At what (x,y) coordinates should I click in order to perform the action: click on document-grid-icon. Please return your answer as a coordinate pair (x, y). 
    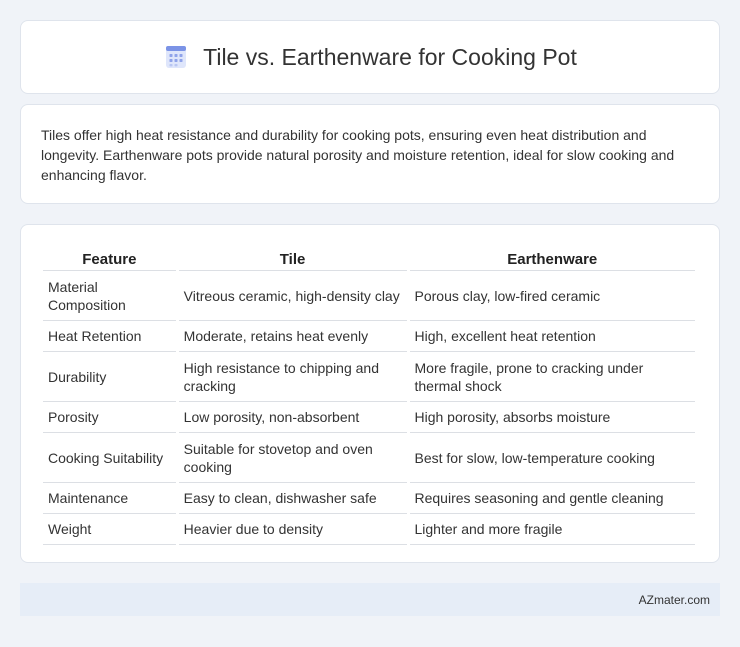
    Looking at the image, I should click on (176, 57).